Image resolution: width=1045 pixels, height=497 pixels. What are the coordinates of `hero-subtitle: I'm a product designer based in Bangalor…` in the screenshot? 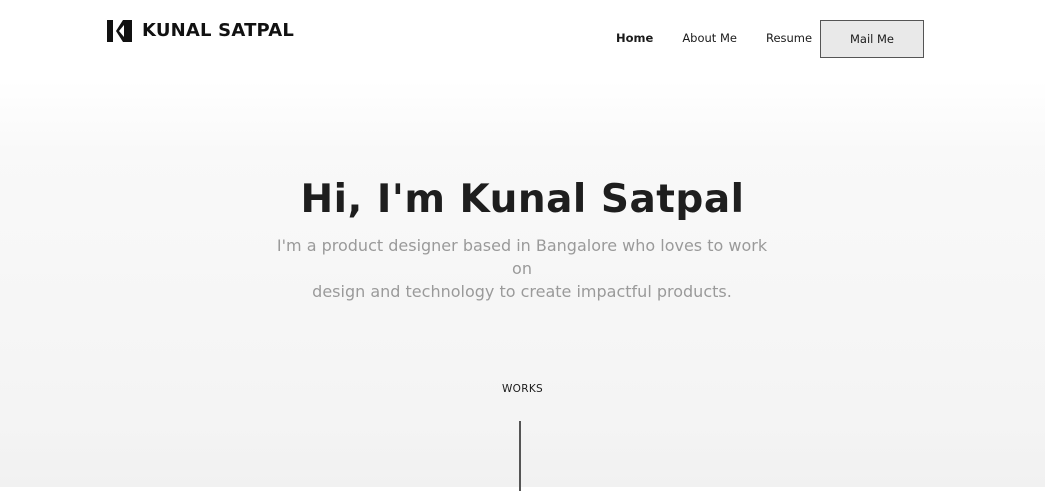 It's located at (522, 268).